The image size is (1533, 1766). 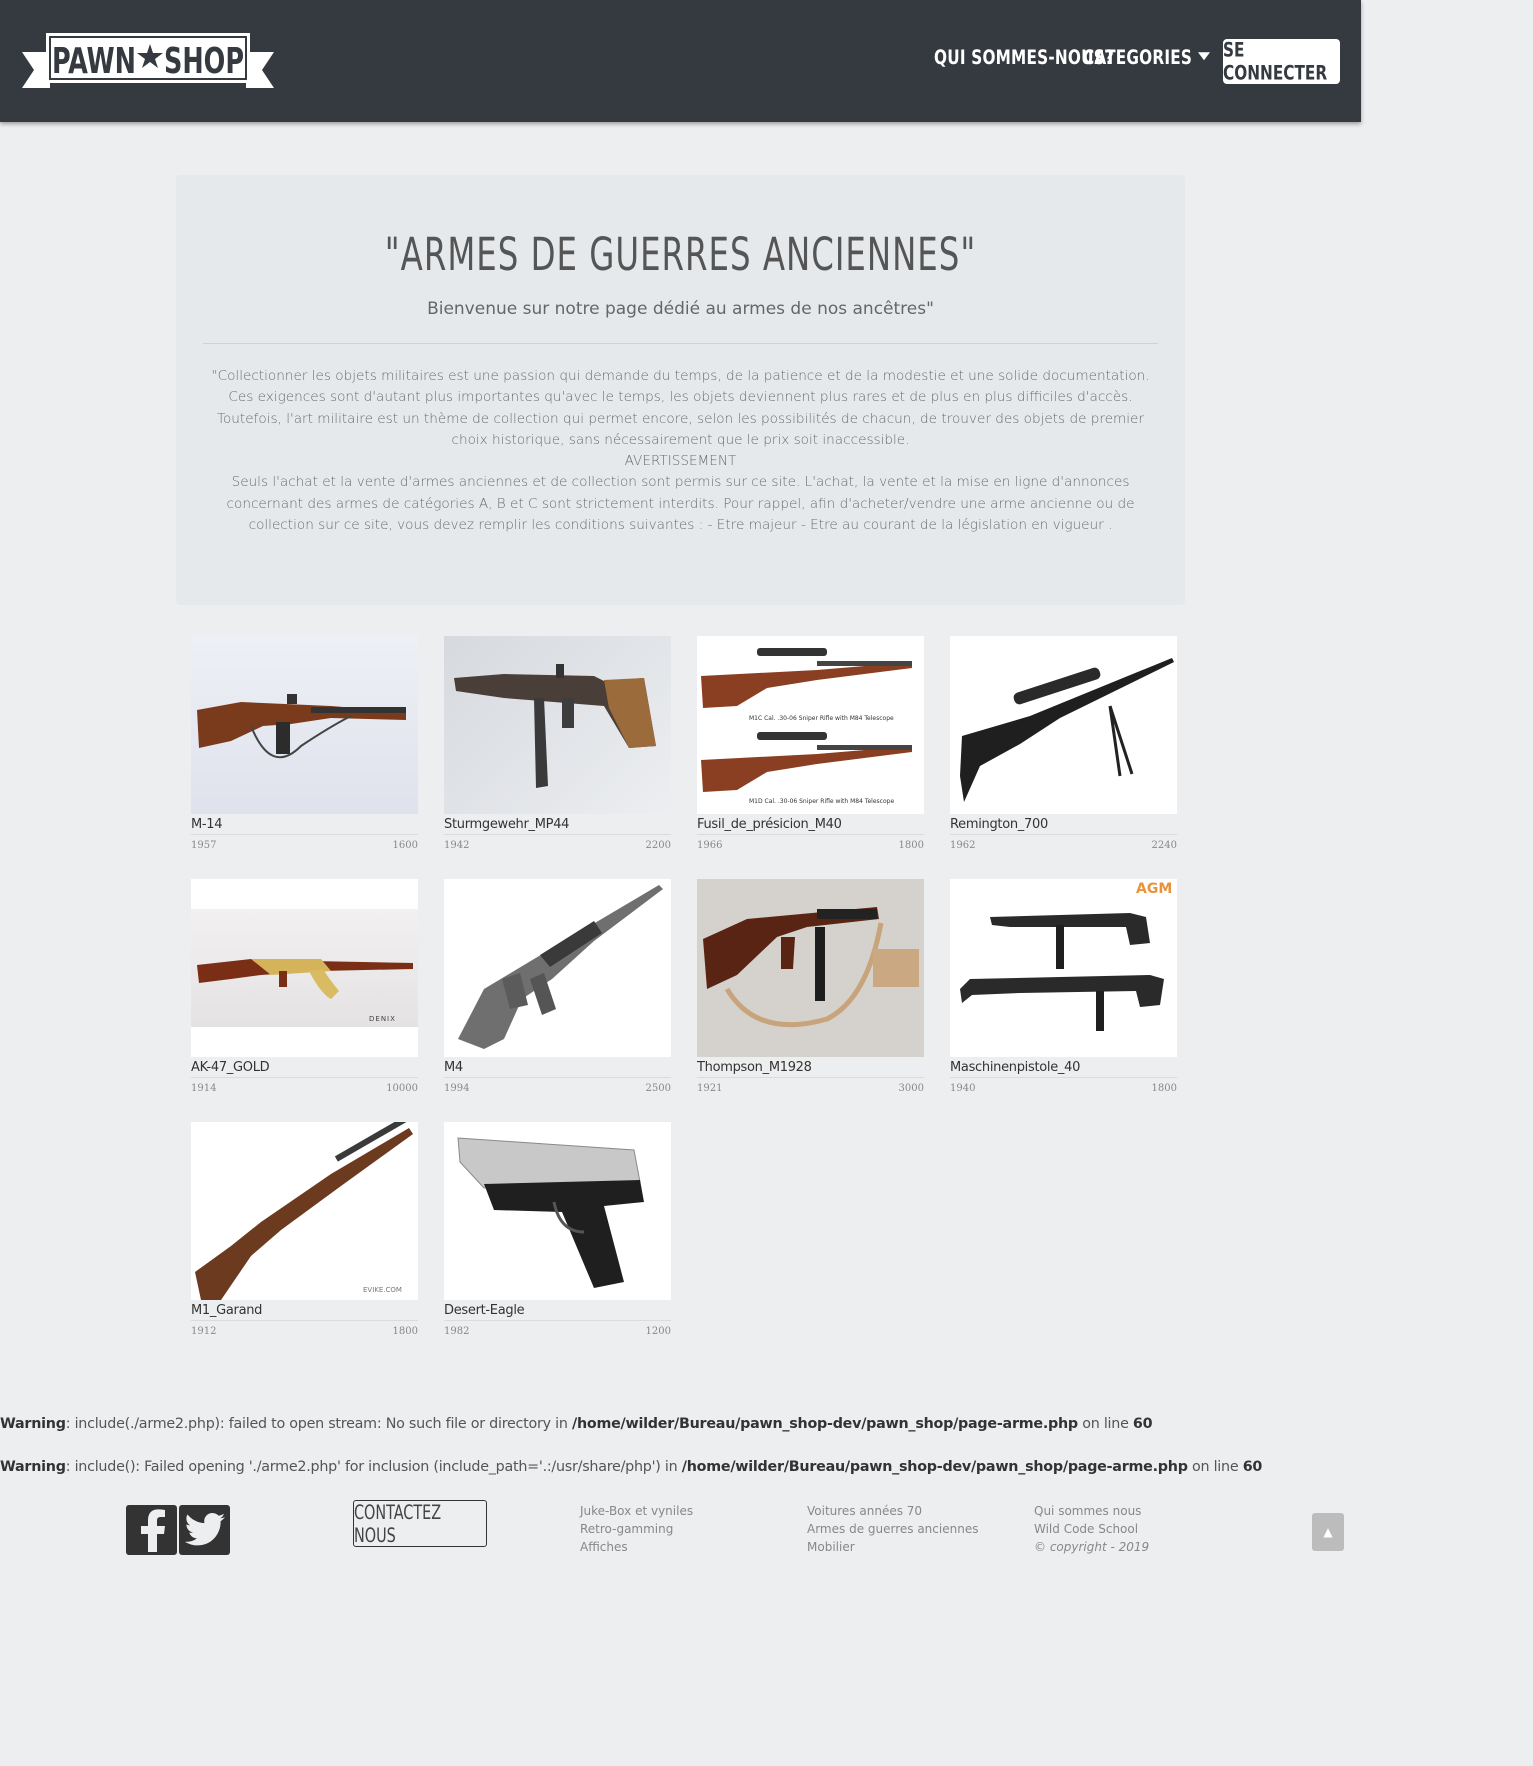 What do you see at coordinates (402, 1088) in the screenshot?
I see `product-price: 10000` at bounding box center [402, 1088].